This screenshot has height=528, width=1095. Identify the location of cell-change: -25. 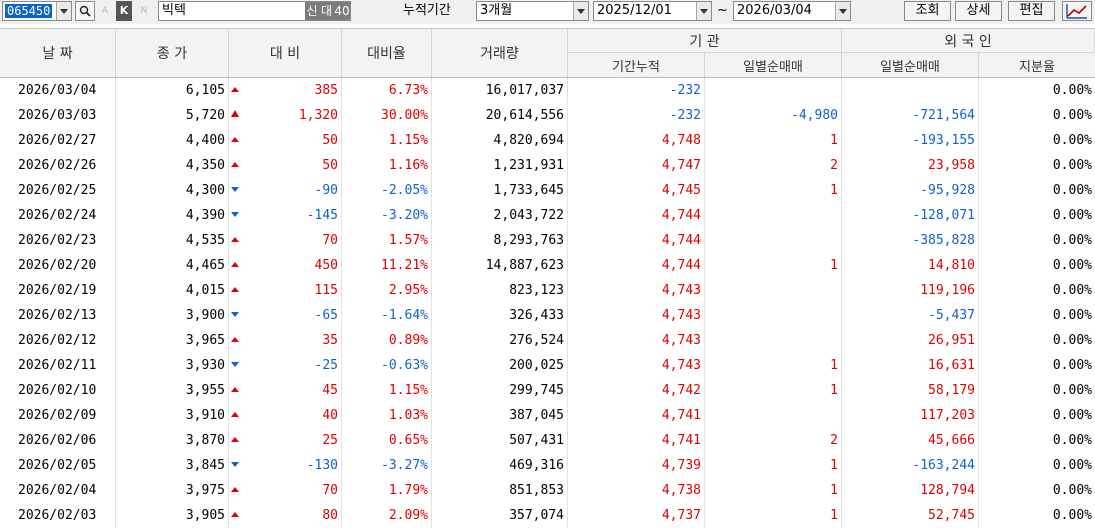
(285, 365).